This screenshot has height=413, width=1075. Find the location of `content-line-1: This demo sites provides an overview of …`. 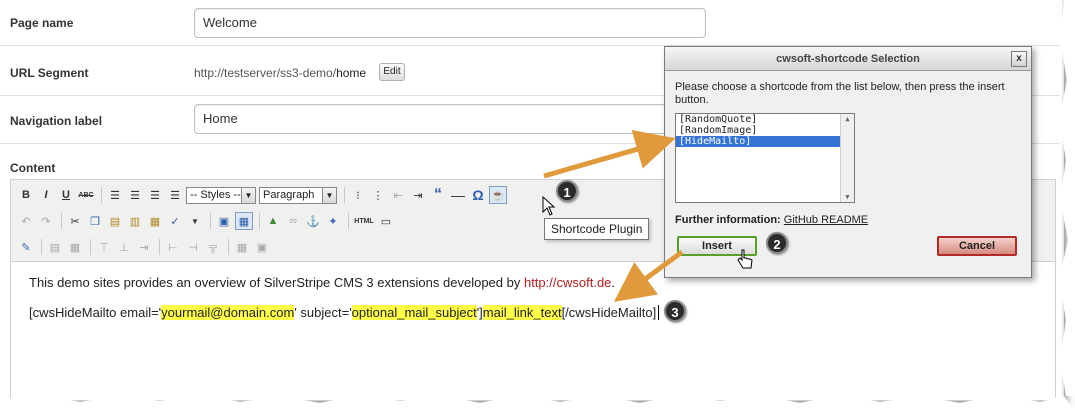

content-line-1: This demo sites provides an overview of … is located at coordinates (322, 282).